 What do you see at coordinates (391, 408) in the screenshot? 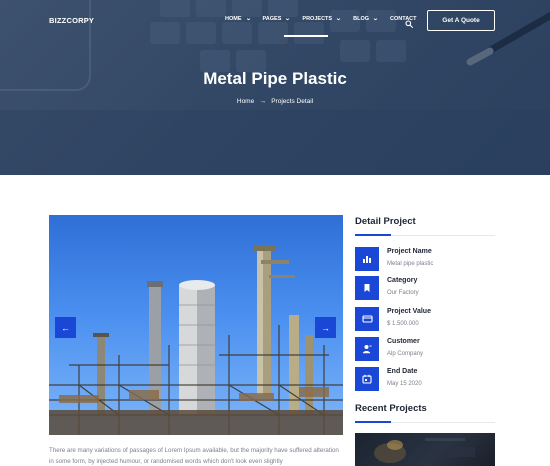
I see `recent-projects-heading: Recent Projects` at bounding box center [391, 408].